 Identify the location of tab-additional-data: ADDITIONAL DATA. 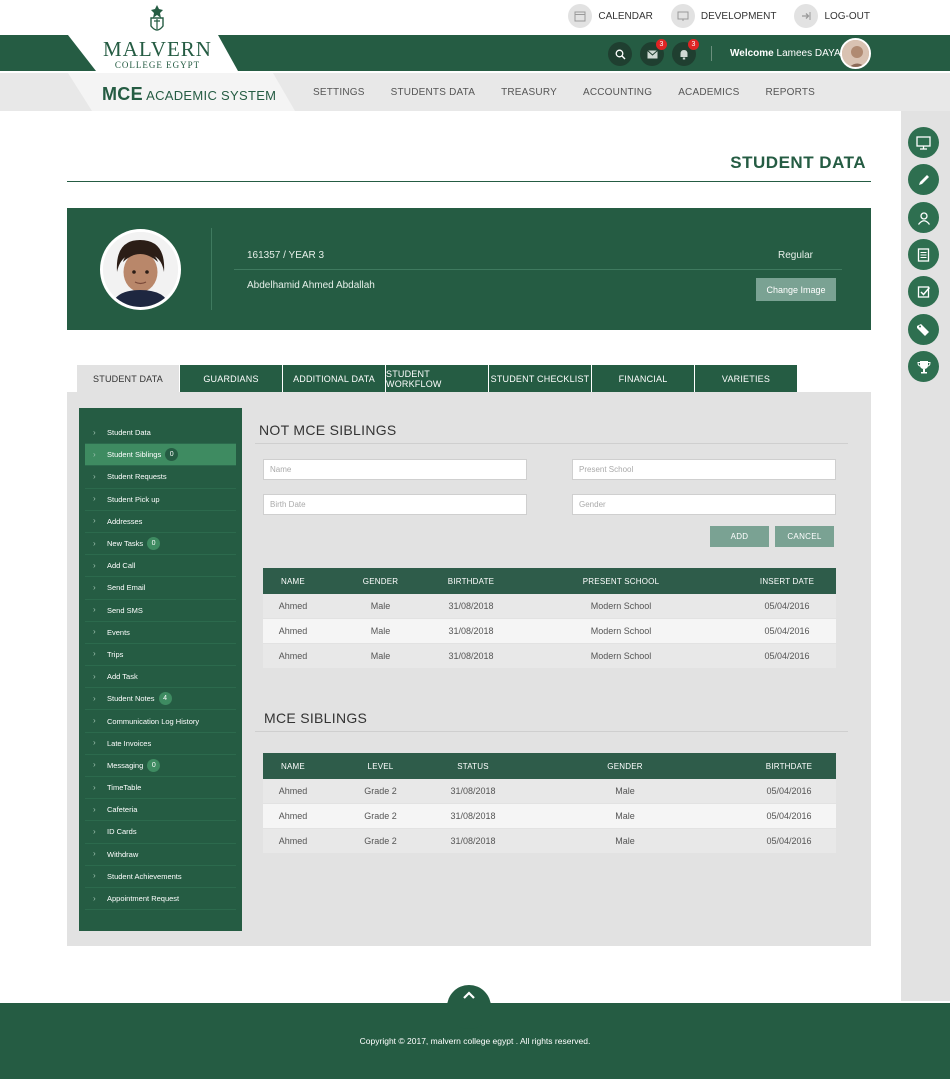
(334, 378).